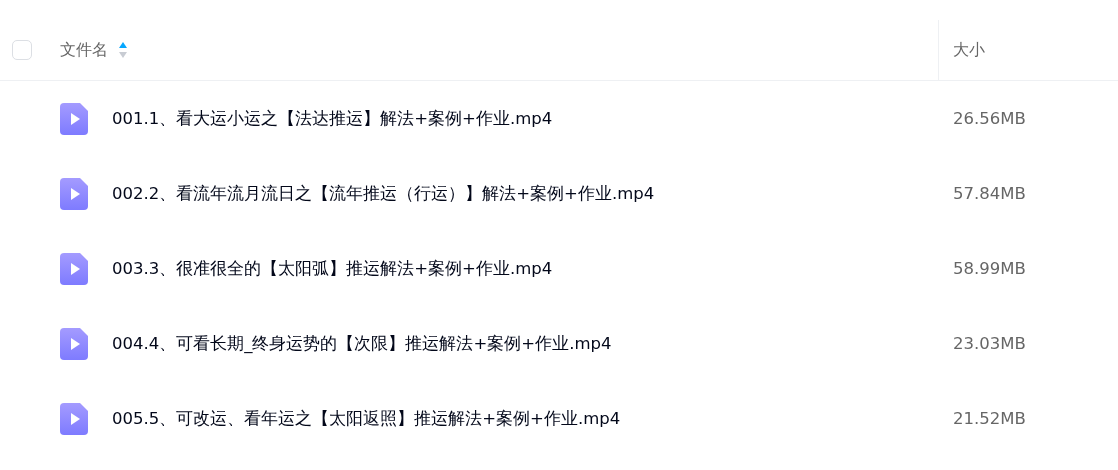 This screenshot has height=470, width=1118. What do you see at coordinates (969, 50) in the screenshot?
I see `column-header: 大小` at bounding box center [969, 50].